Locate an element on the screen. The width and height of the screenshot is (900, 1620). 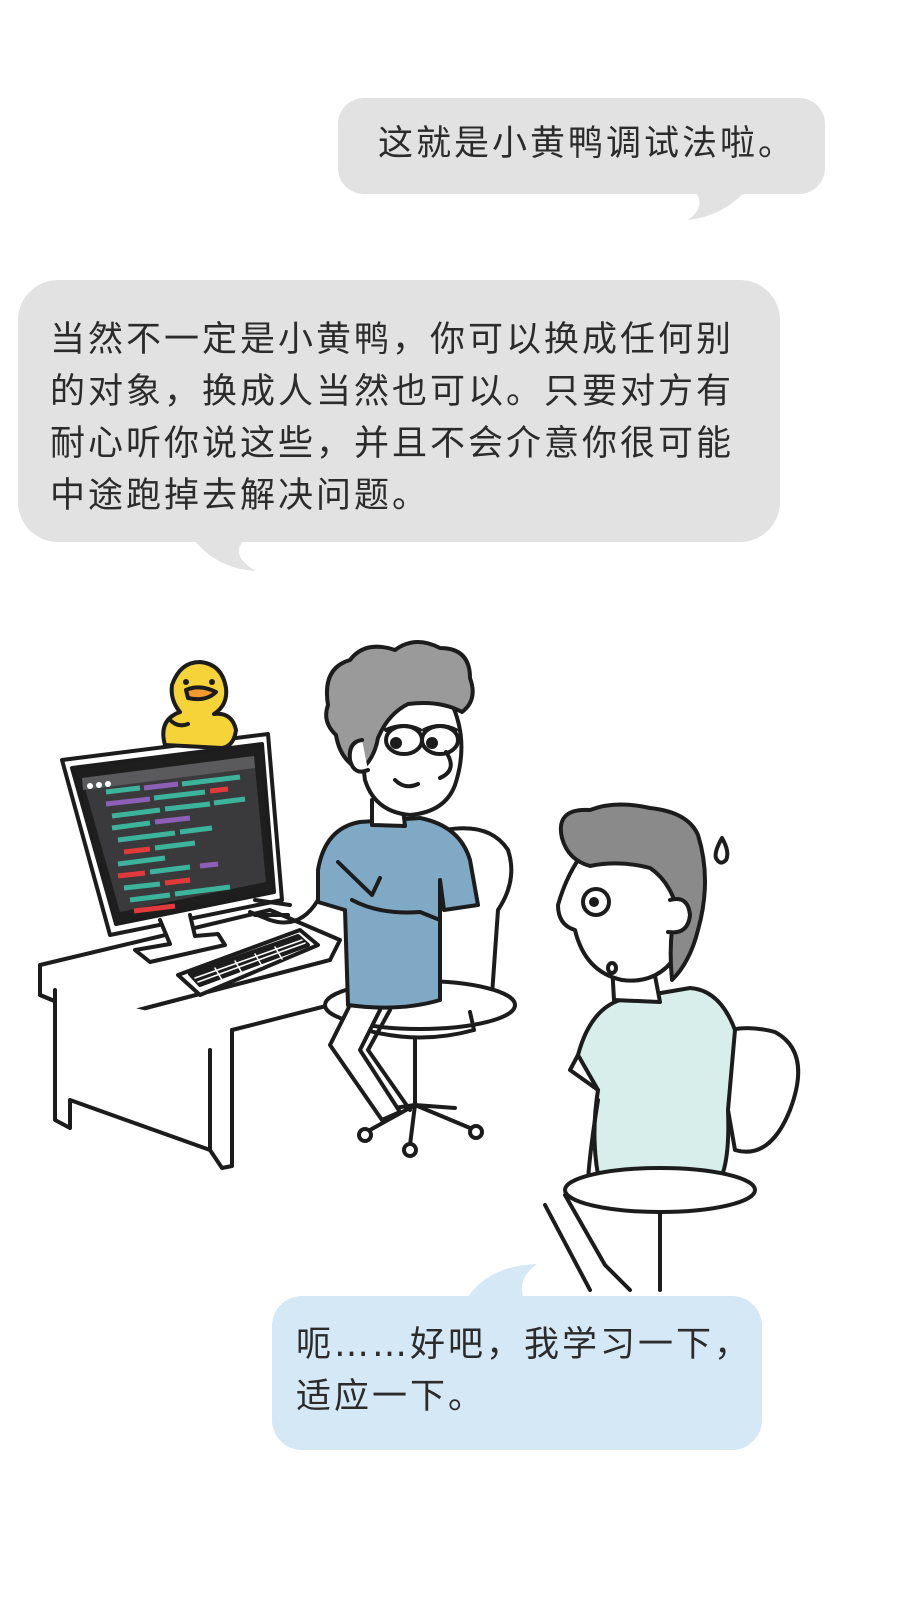
speech-tail-bottom is located at coordinates (501, 1283).